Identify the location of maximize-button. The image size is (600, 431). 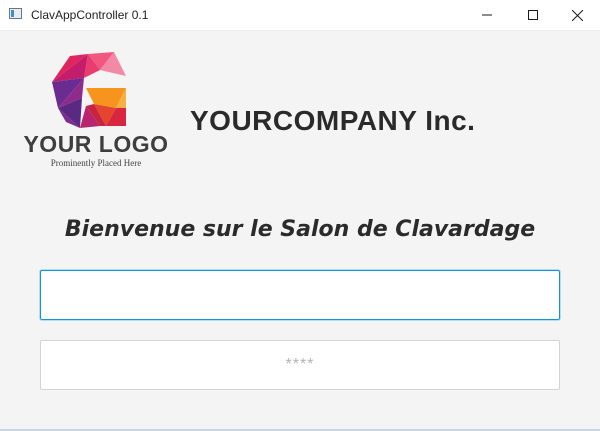
(533, 15).